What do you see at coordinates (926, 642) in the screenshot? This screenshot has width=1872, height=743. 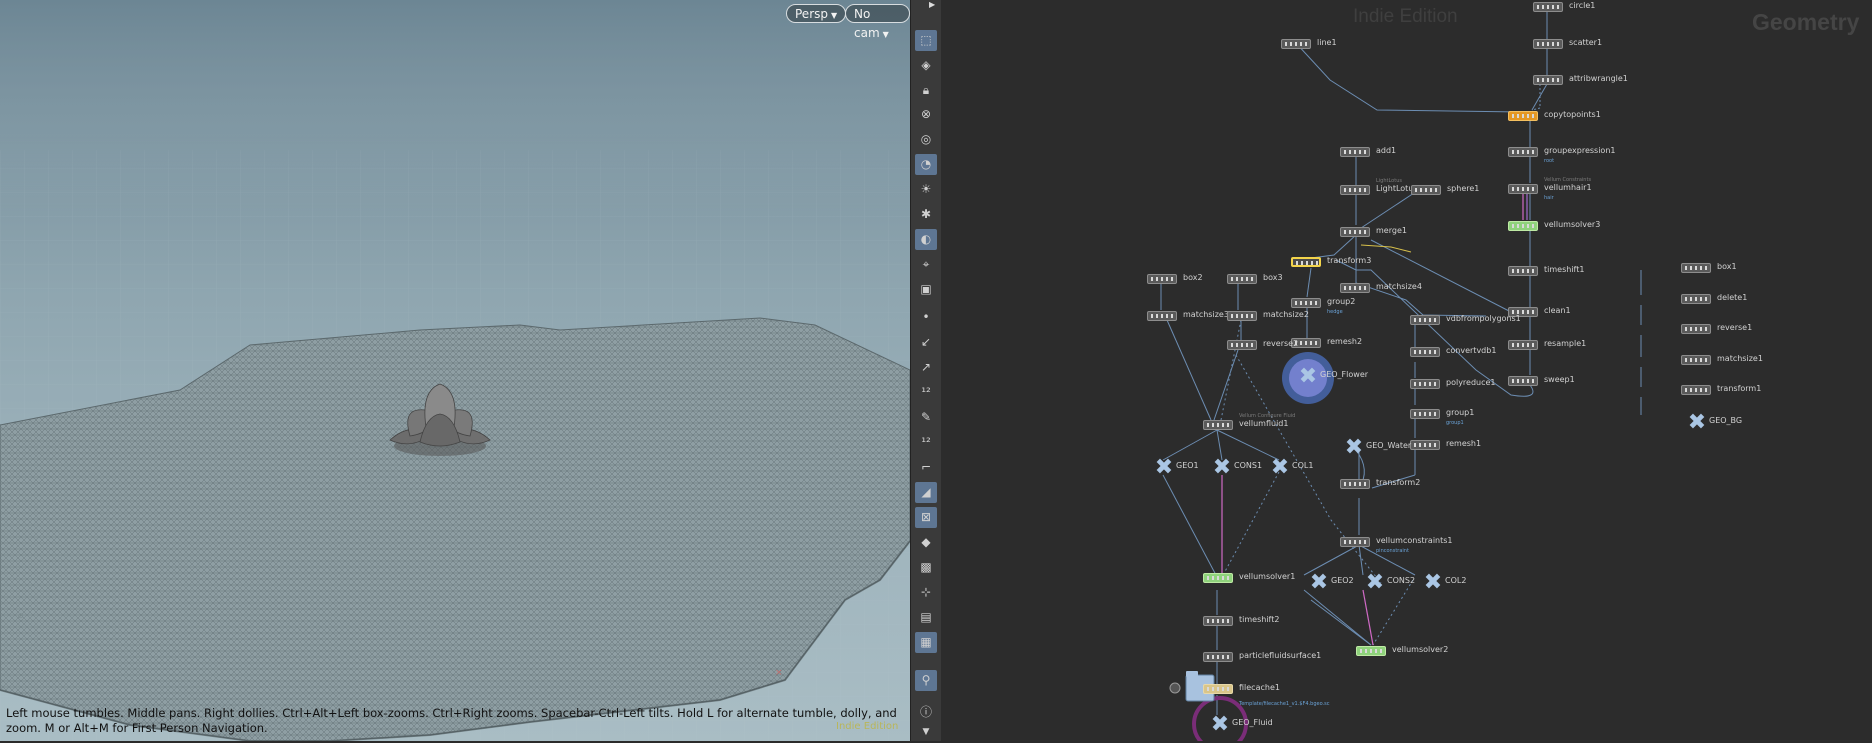 I see `background-icon: ▦` at bounding box center [926, 642].